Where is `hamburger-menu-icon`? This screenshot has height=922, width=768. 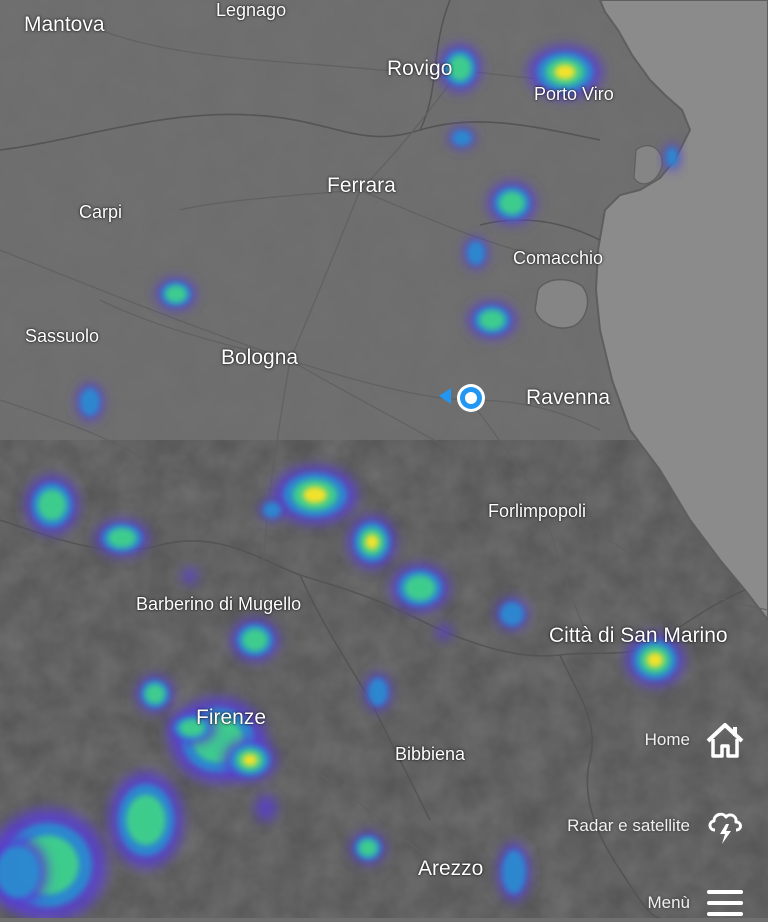
hamburger-menu-icon is located at coordinates (725, 903).